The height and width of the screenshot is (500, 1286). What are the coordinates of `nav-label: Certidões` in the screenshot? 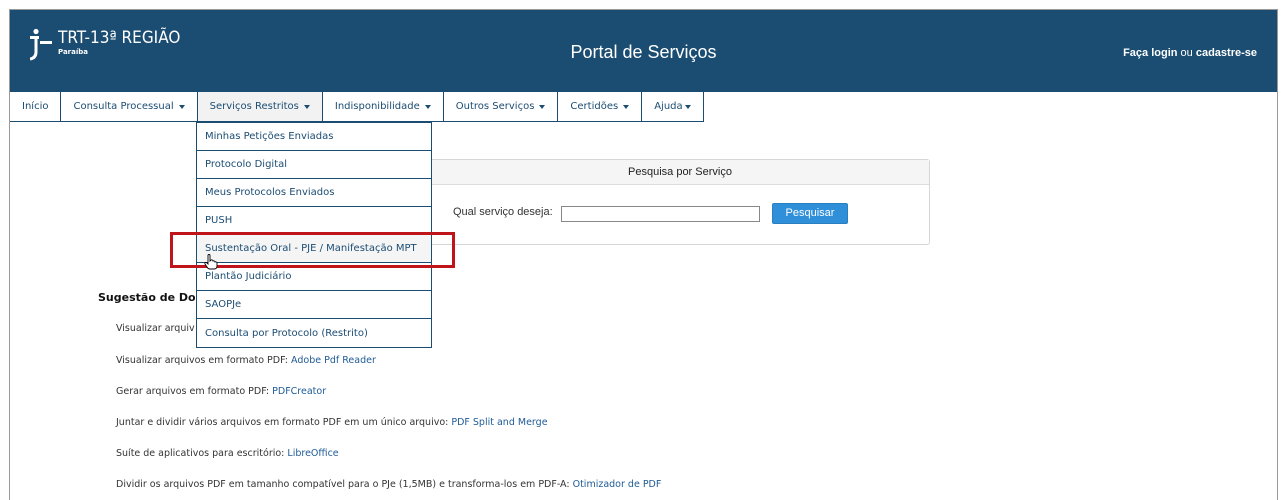 It's located at (594, 106).